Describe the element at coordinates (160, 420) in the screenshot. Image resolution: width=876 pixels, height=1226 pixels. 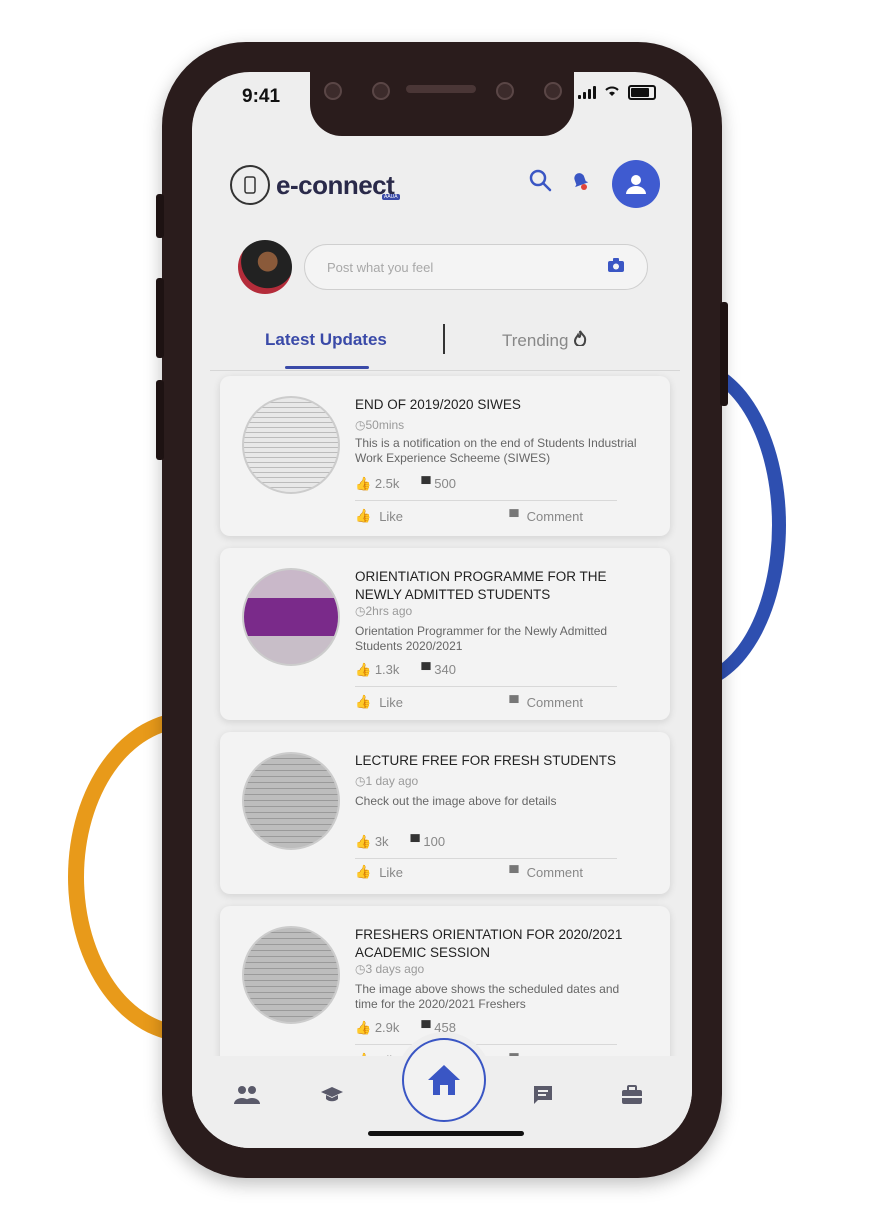
I see `volume-down-button` at that location.